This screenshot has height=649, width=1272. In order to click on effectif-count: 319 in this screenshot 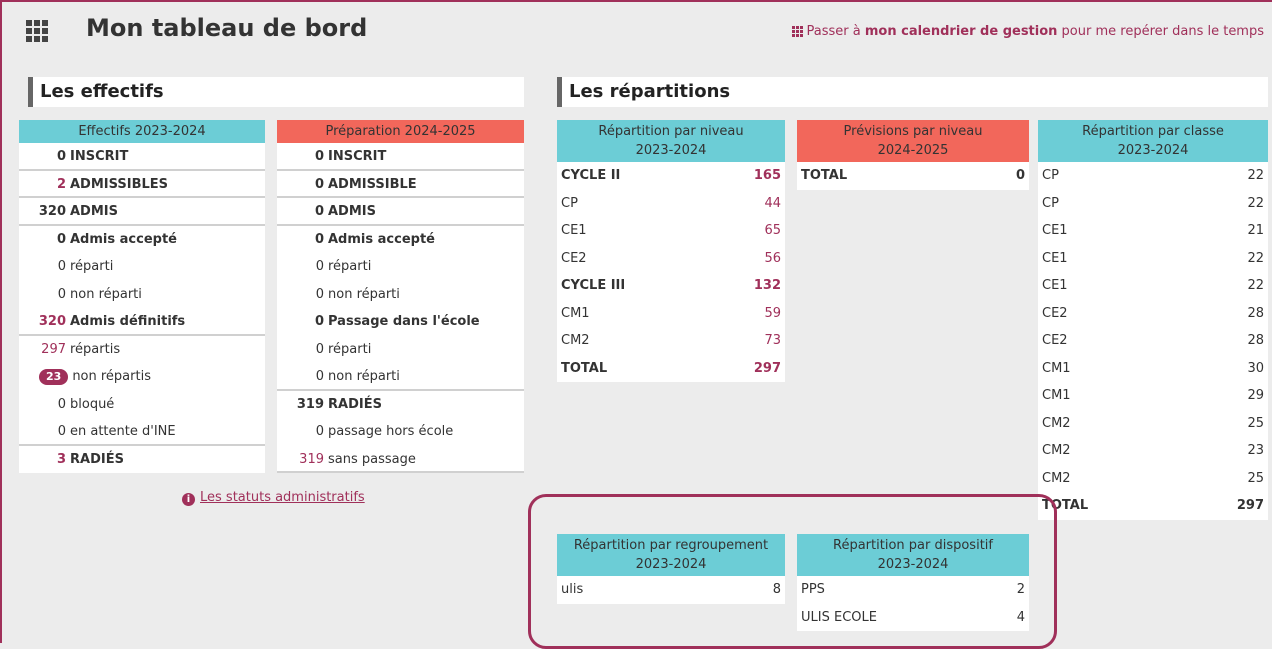, I will do `click(311, 459)`.